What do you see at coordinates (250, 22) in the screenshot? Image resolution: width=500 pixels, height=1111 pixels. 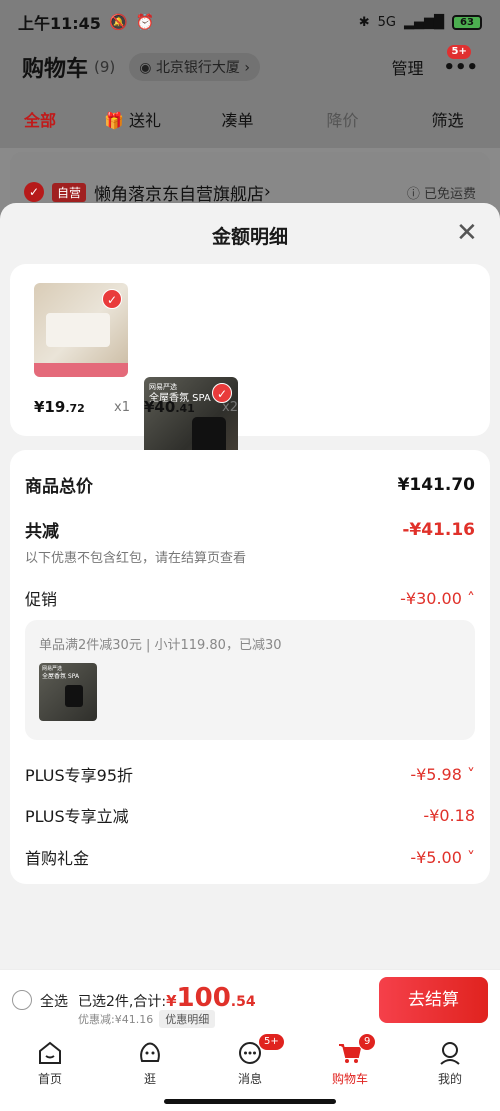 I see `status-bar: 上午11:45 🔕 ⏰ ✱ 5G ▂▄▆█ 63` at bounding box center [250, 22].